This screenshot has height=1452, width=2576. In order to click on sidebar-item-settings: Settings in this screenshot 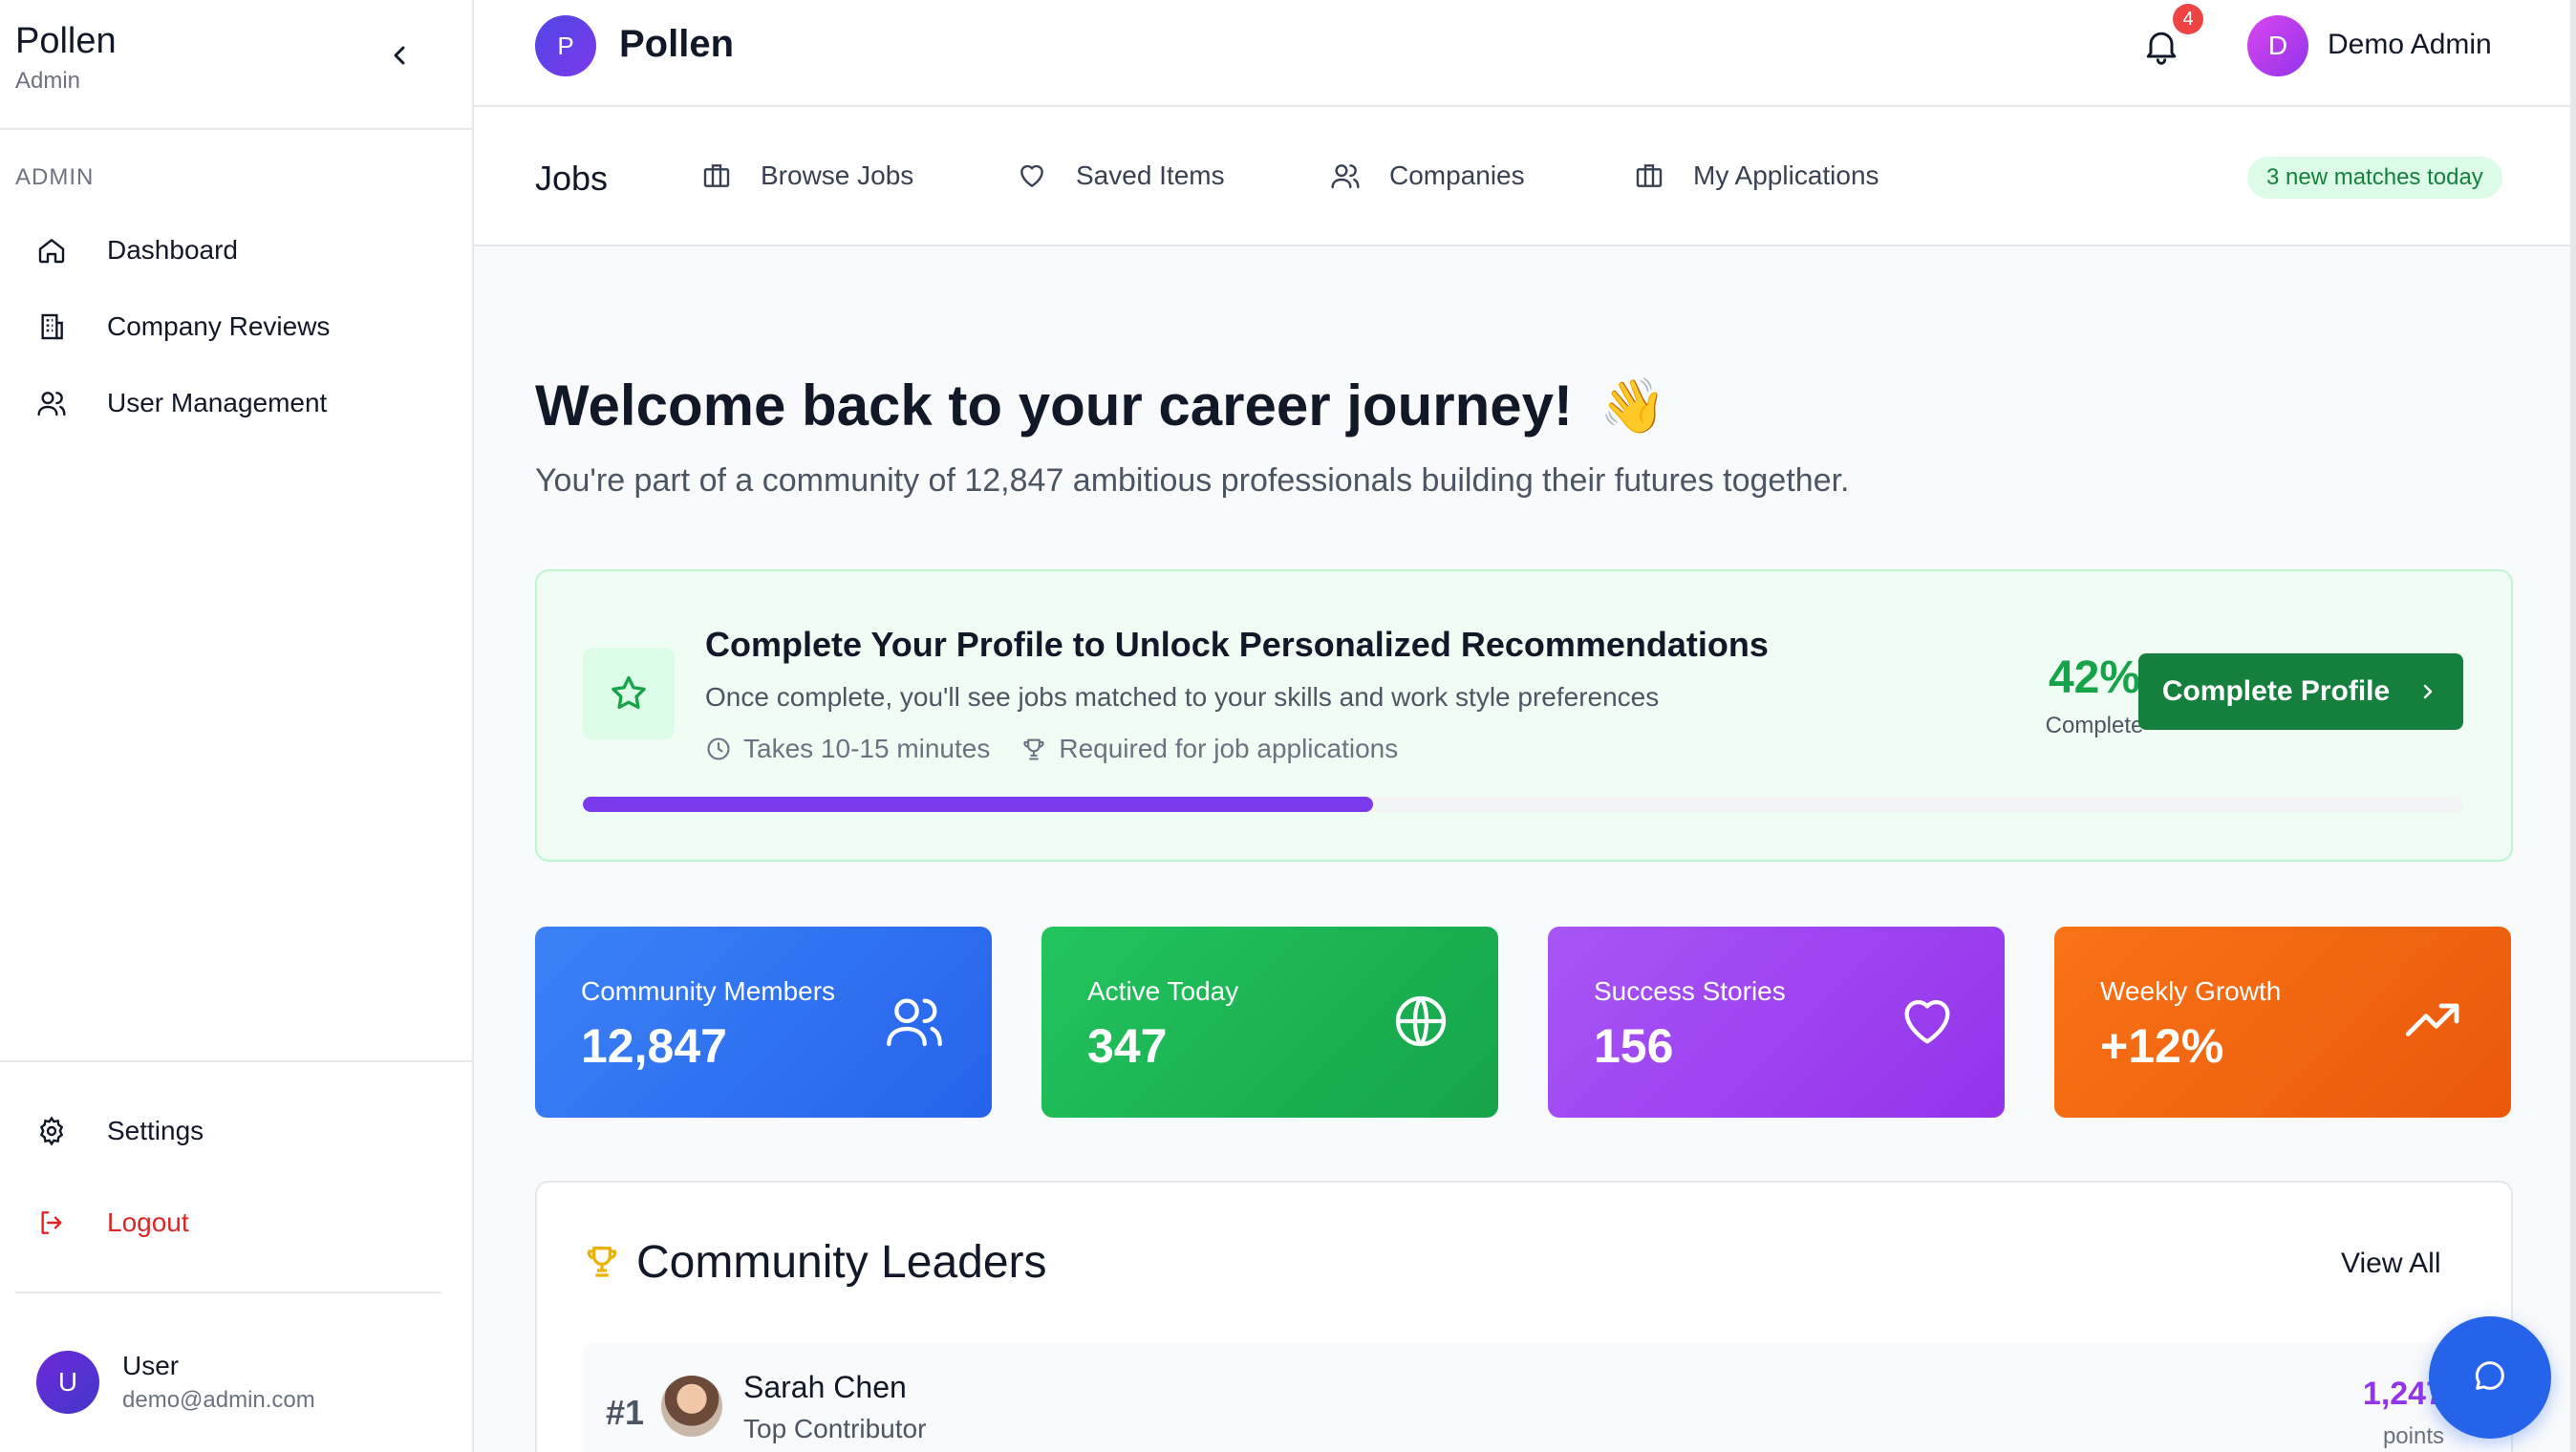, I will do `click(119, 1131)`.